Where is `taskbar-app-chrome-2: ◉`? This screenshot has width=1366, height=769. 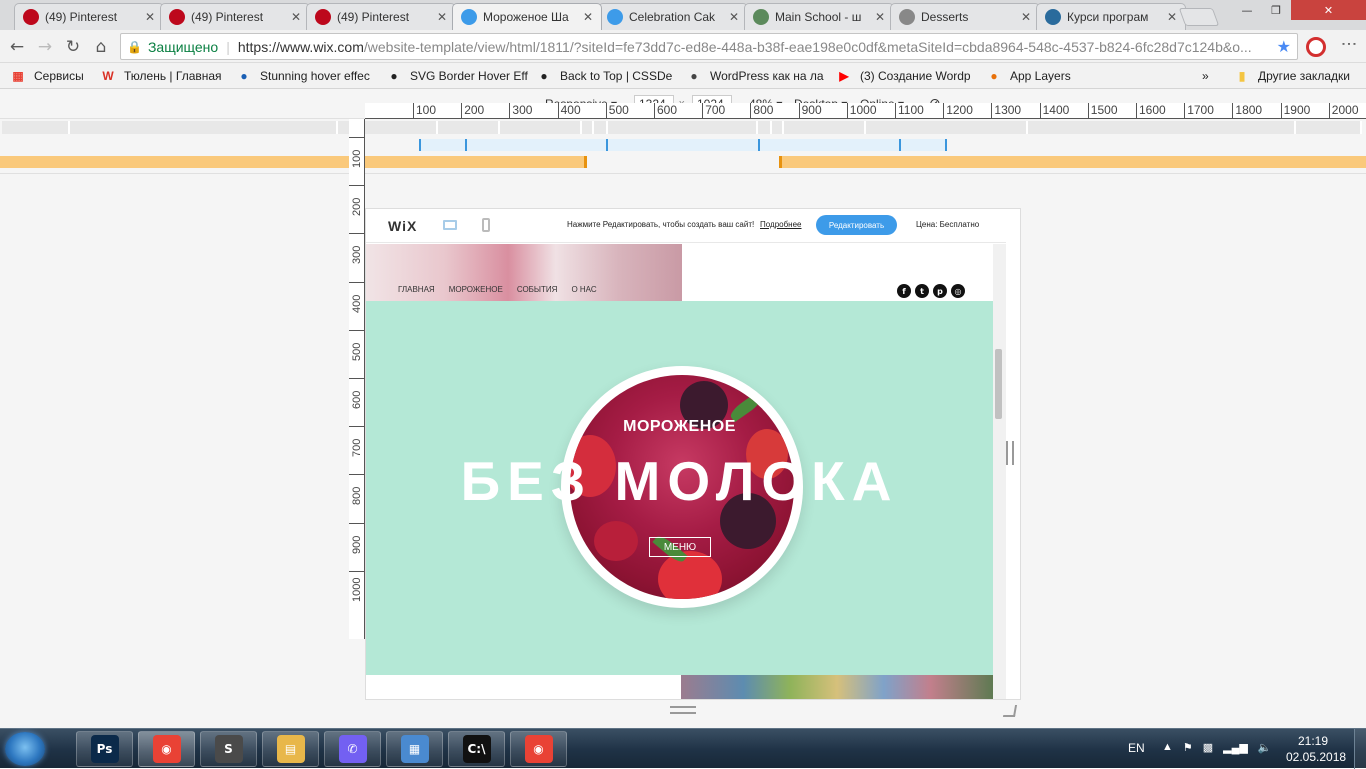
taskbar-app-chrome-2: ◉ is located at coordinates (538, 749).